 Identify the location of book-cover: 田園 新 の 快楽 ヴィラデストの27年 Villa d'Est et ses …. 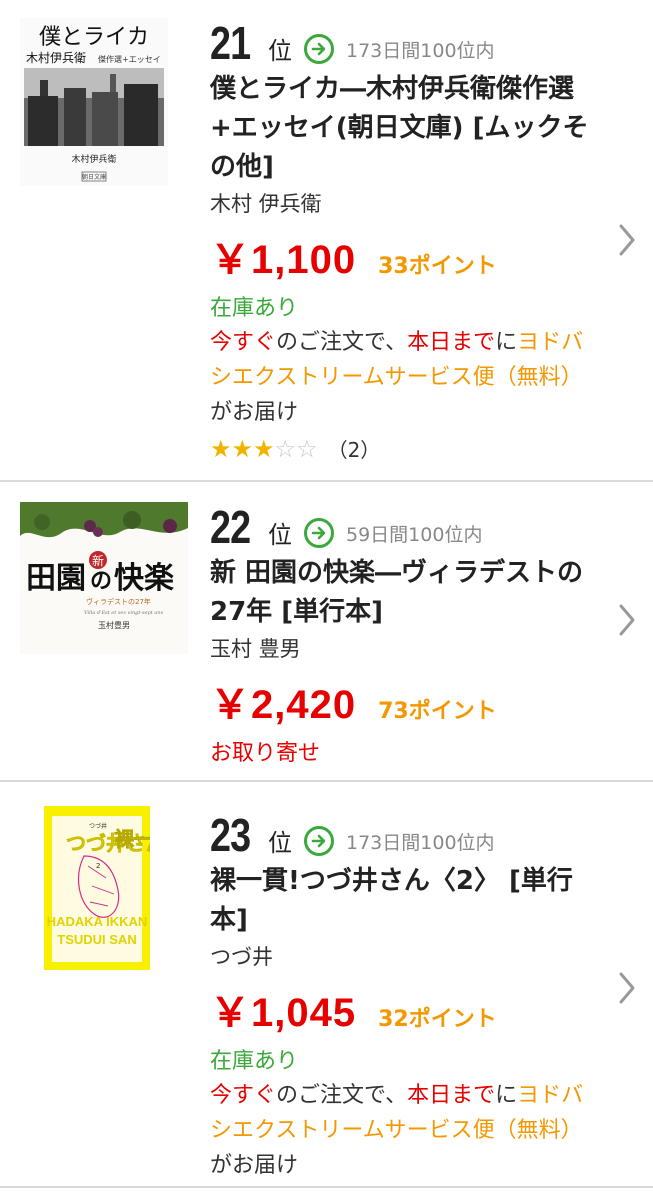
(104, 578).